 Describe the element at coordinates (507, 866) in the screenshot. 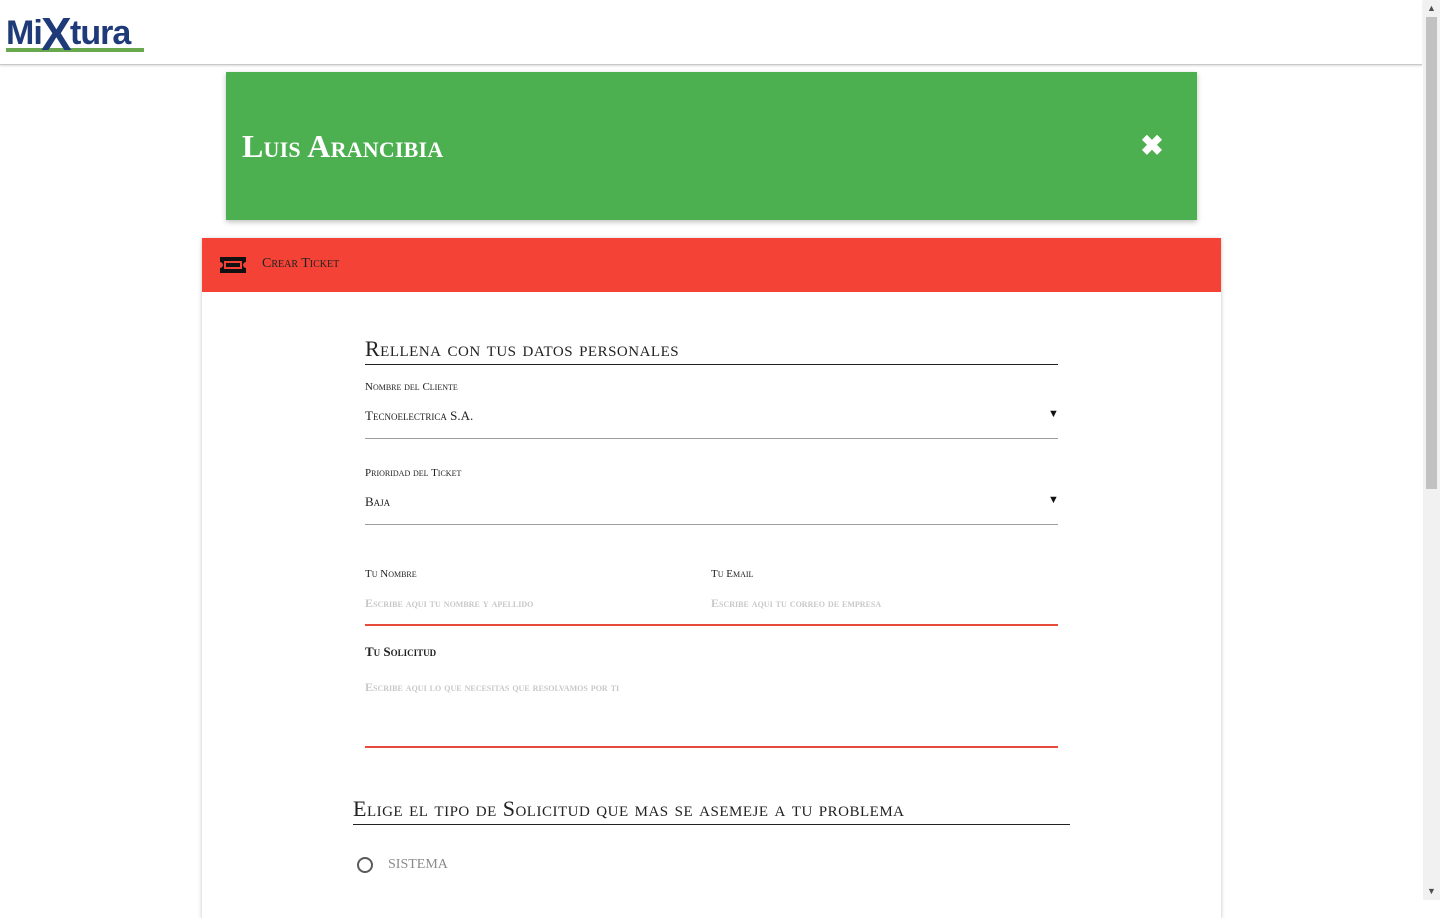

I see `radio-option-sistema: SISTEMA` at that location.